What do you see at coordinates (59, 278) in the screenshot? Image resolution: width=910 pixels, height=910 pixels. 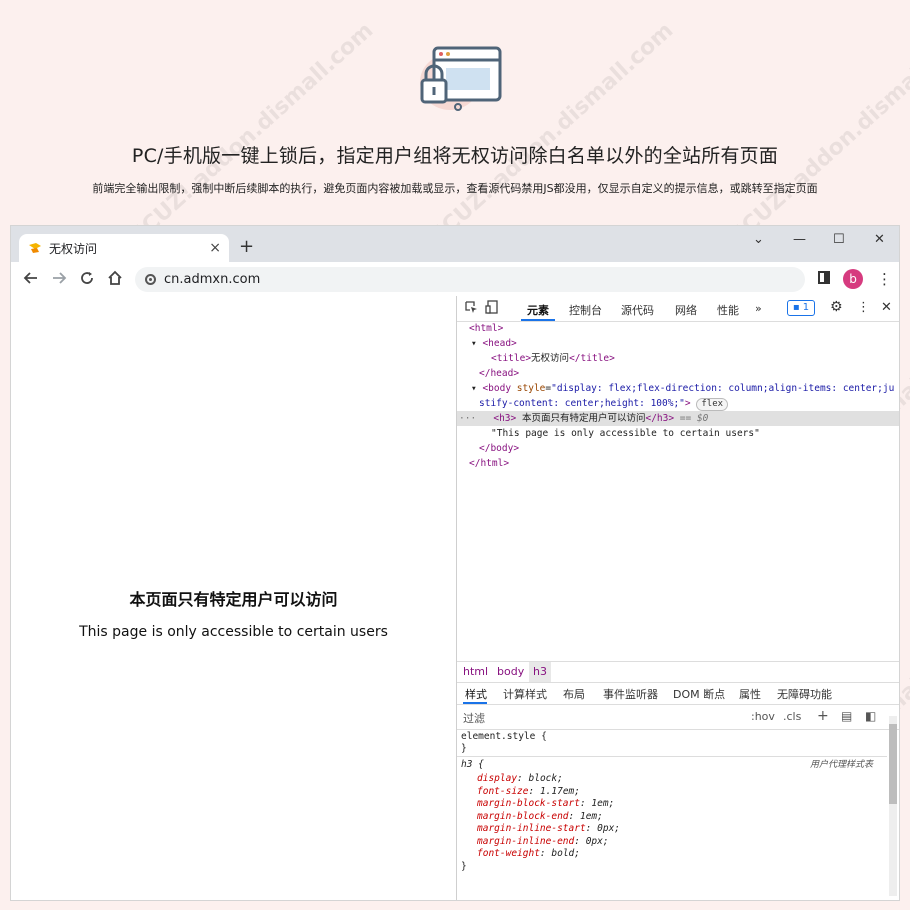 I see `forward-arrow-icon` at bounding box center [59, 278].